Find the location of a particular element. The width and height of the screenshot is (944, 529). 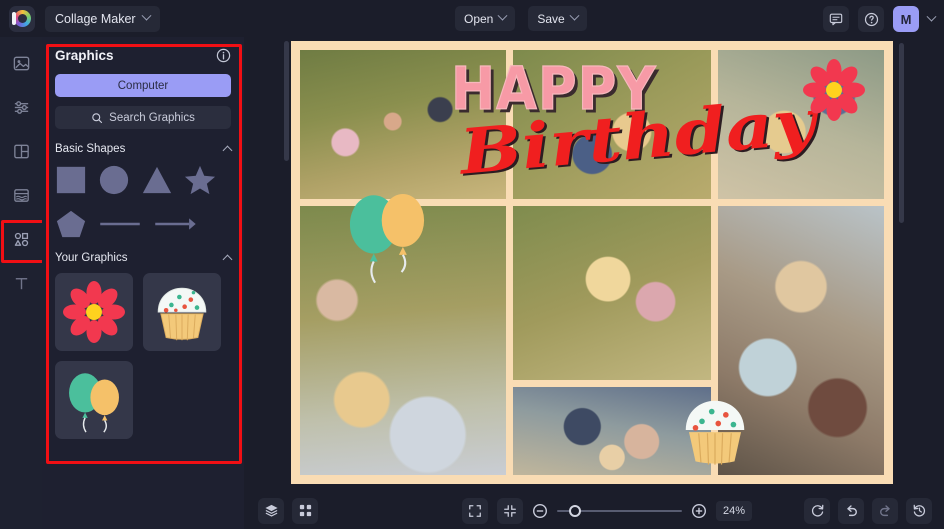

app-title-label: Collage Maker is located at coordinates (95, 18).